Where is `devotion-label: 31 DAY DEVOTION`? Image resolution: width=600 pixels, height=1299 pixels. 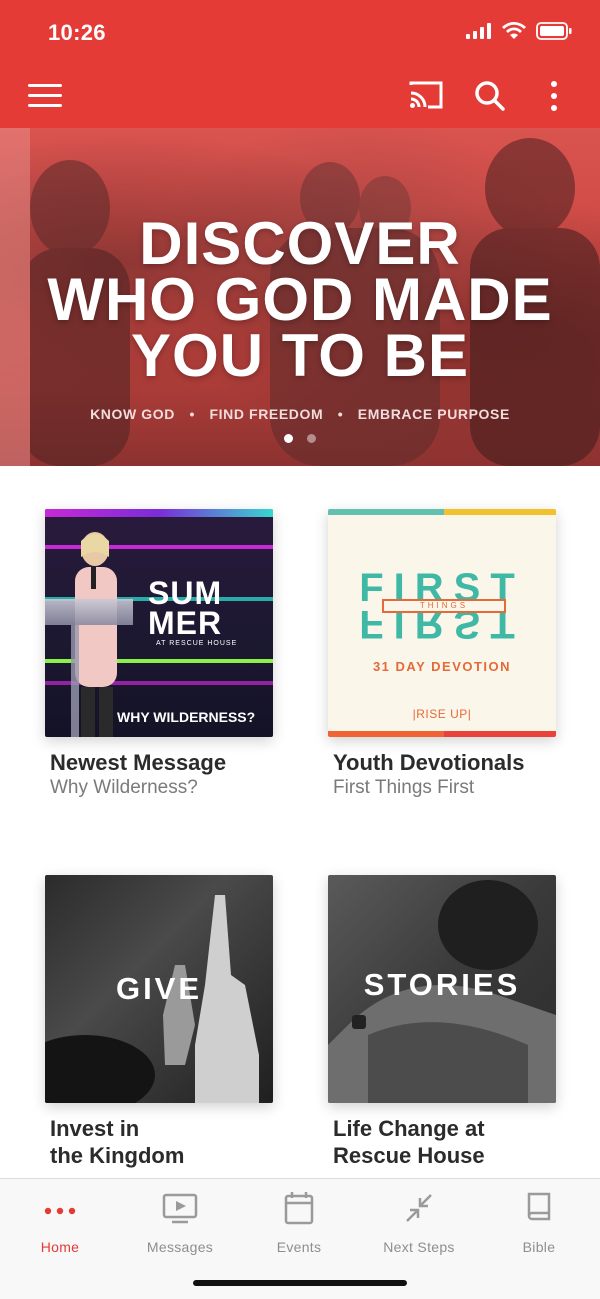 devotion-label: 31 DAY DEVOTION is located at coordinates (442, 666).